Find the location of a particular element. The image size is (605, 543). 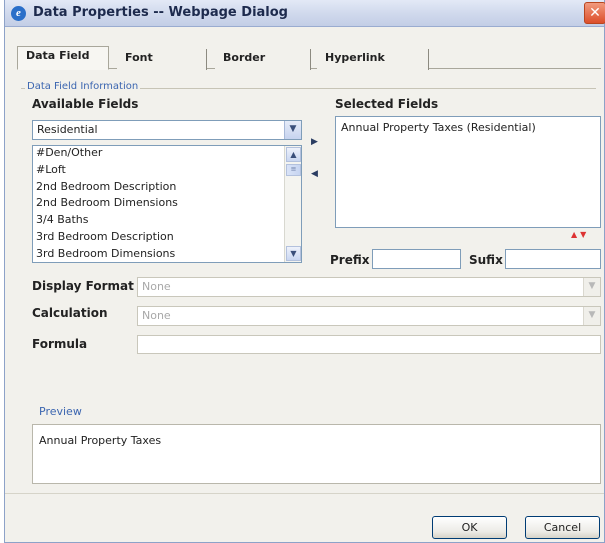

list-item: 3rd Bedroom Description is located at coordinates (167, 238).